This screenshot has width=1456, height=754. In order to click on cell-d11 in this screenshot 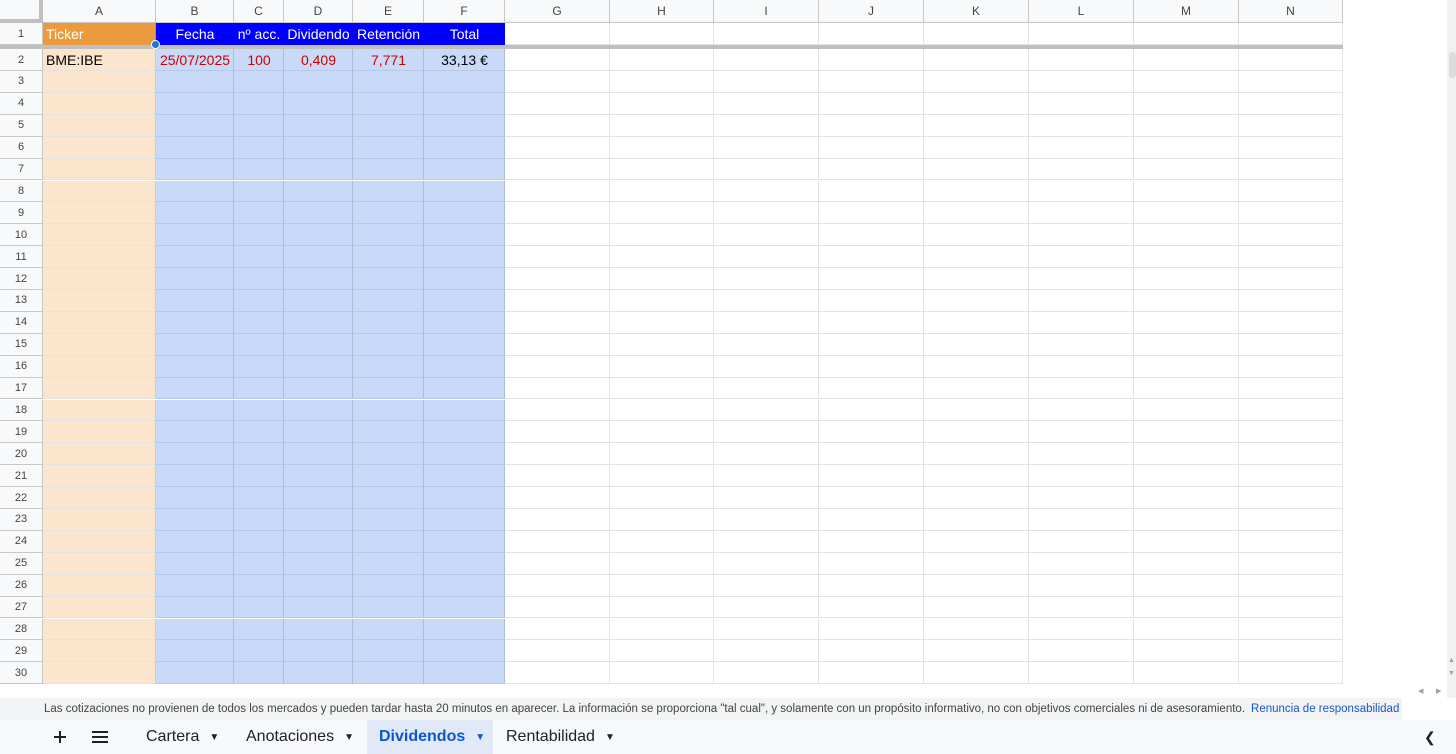, I will do `click(318, 257)`.